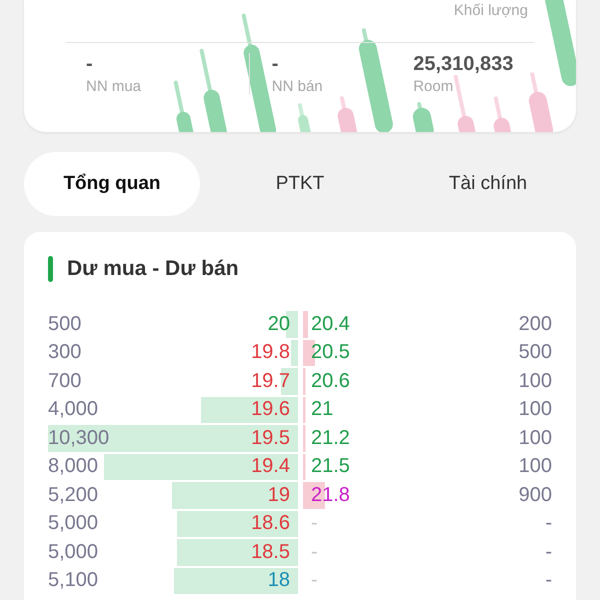  Describe the element at coordinates (270, 552) in the screenshot. I see `bid-price: 18.5` at that location.